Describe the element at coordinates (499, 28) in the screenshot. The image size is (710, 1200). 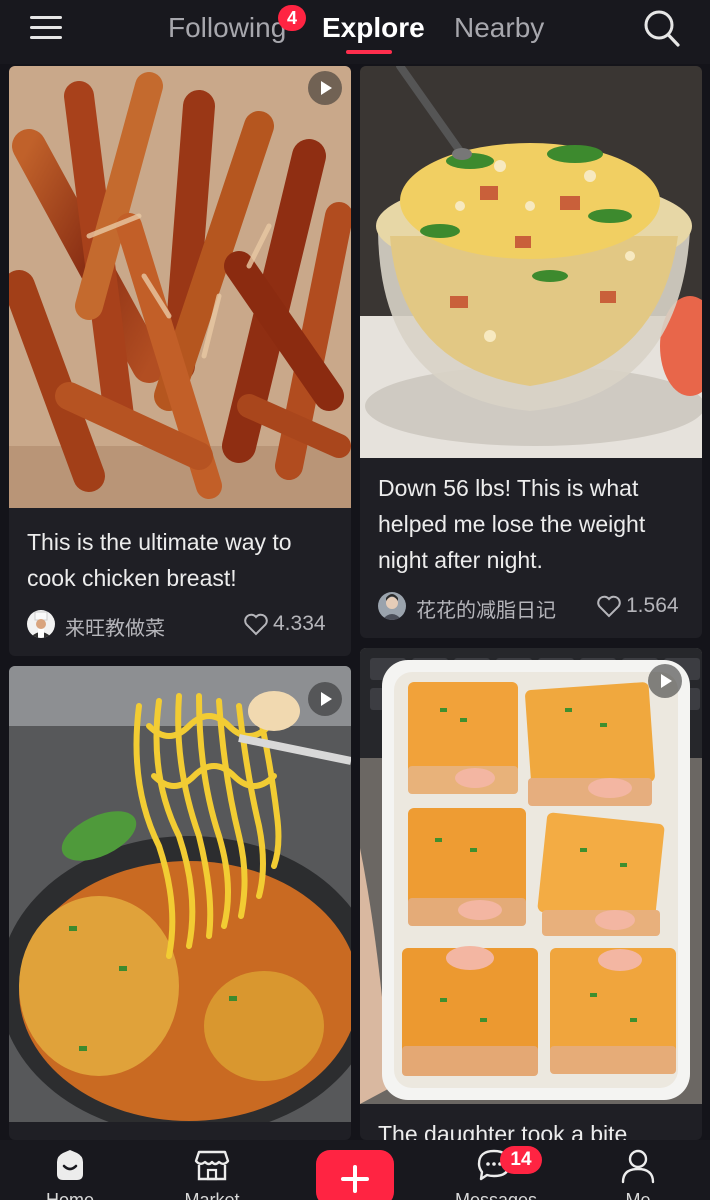
I see `tab-nearby: Nearby` at that location.